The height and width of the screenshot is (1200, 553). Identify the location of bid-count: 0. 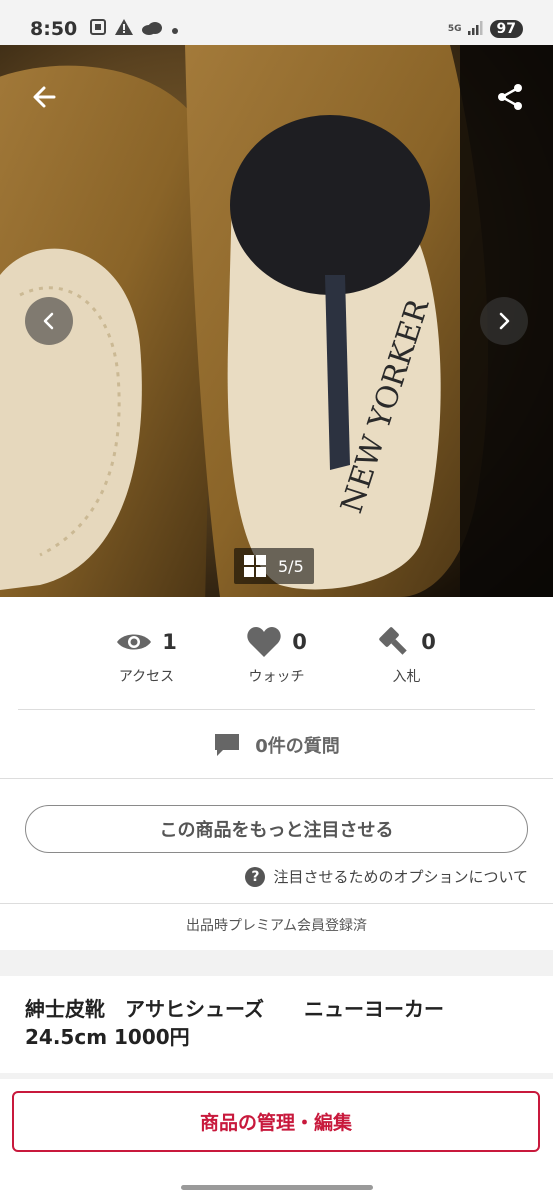
(428, 642).